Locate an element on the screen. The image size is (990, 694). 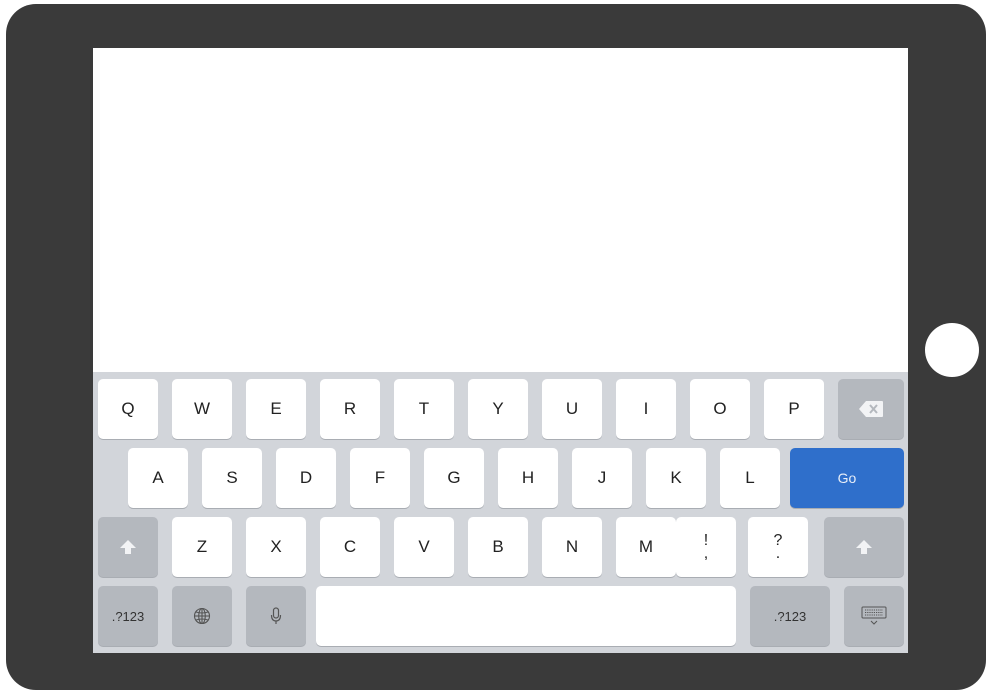
key-v: V is located at coordinates (424, 547).